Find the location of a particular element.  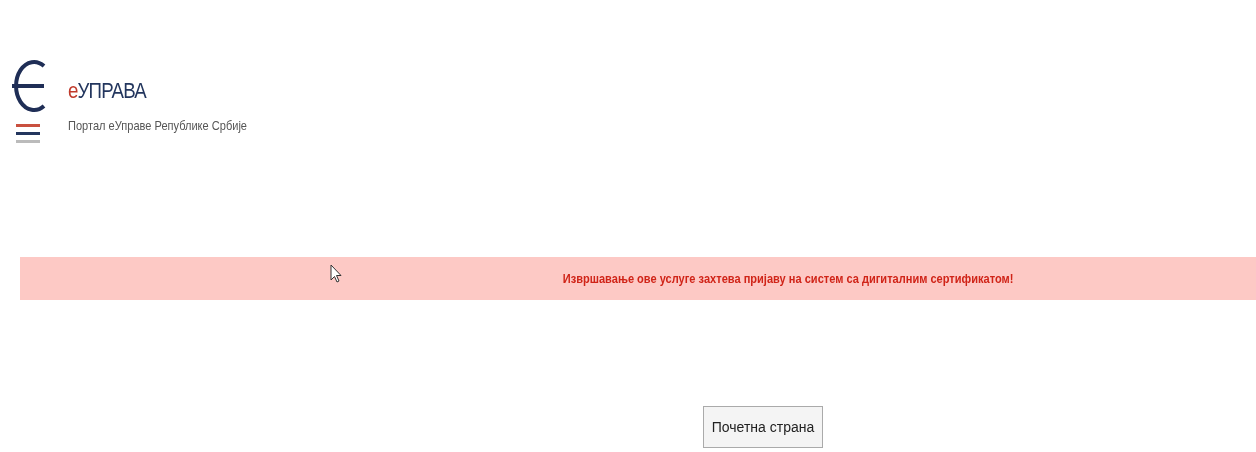

mouse-cursor-icon is located at coordinates (336, 273).